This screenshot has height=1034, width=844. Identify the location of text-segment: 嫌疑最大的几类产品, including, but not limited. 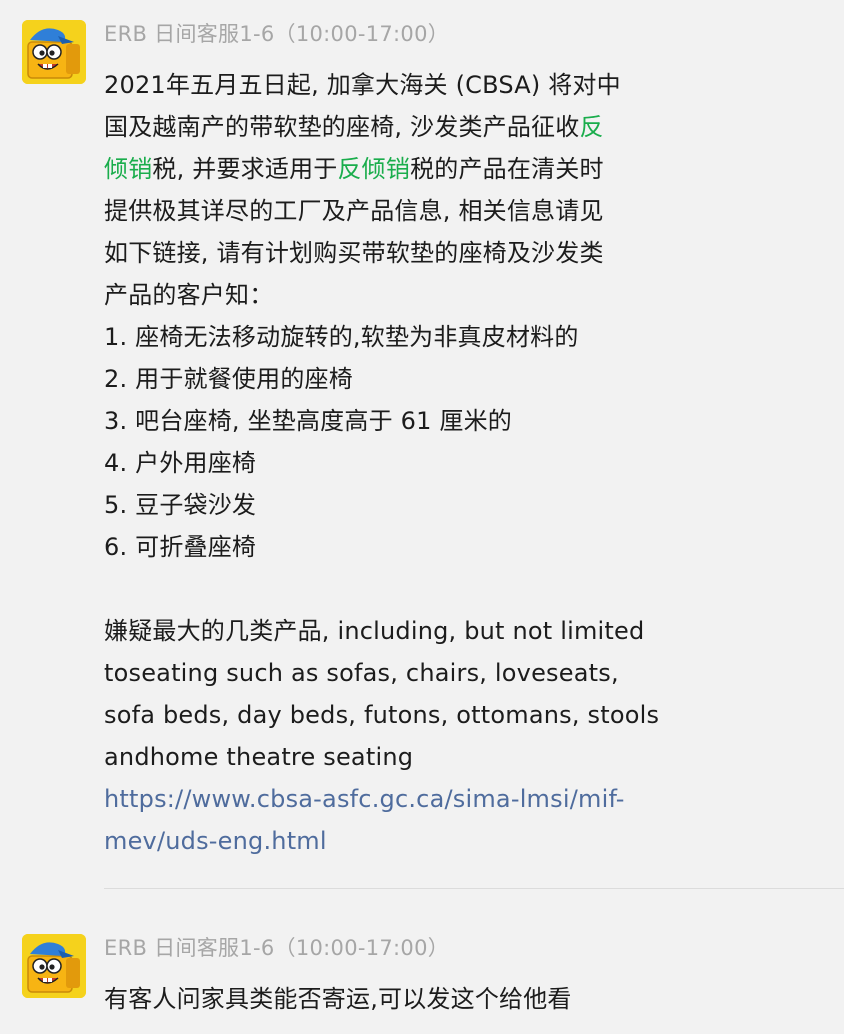
(374, 631).